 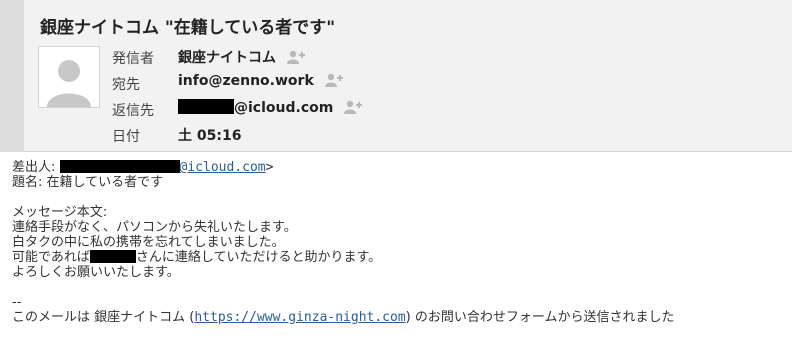 I want to click on reply-to-value: @icloud.com, so click(x=271, y=108).